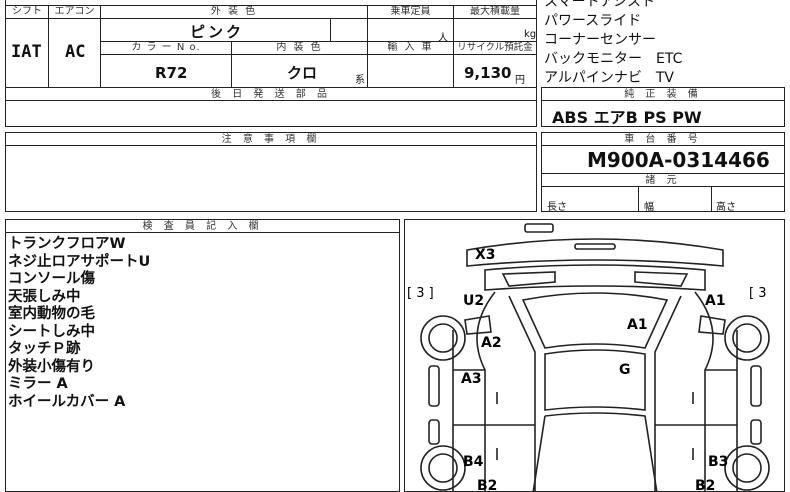 The height and width of the screenshot is (492, 790). Describe the element at coordinates (663, 139) in the screenshot. I see `chassis-header: 車 台 番 号` at that location.